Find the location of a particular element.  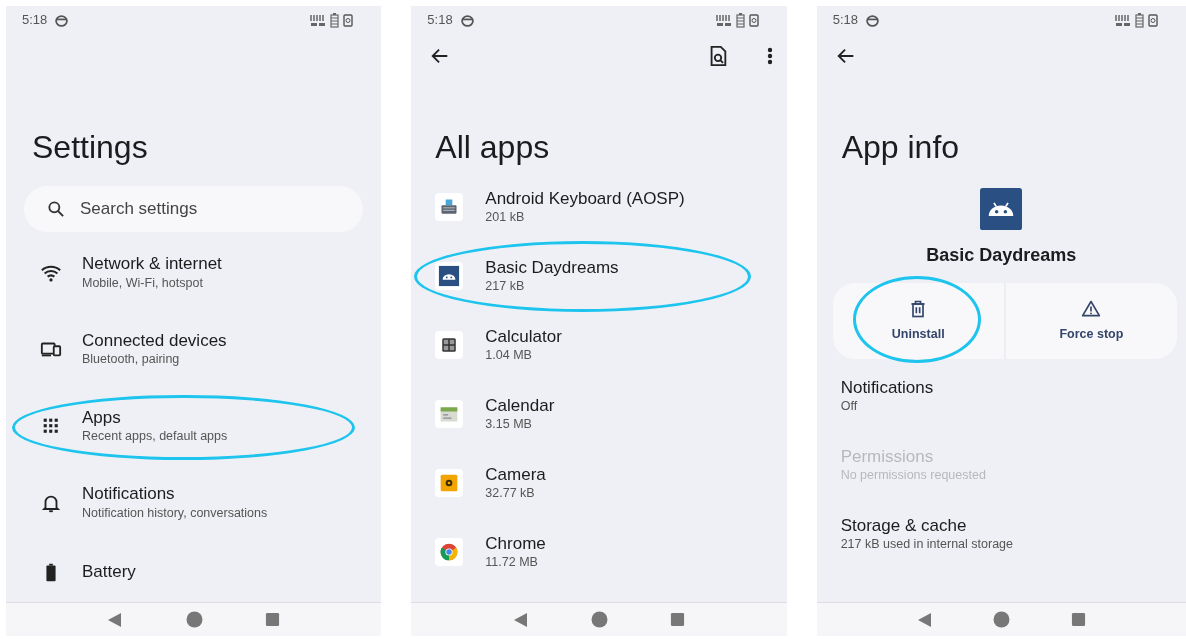

app-name: Chrome is located at coordinates (515, 543).